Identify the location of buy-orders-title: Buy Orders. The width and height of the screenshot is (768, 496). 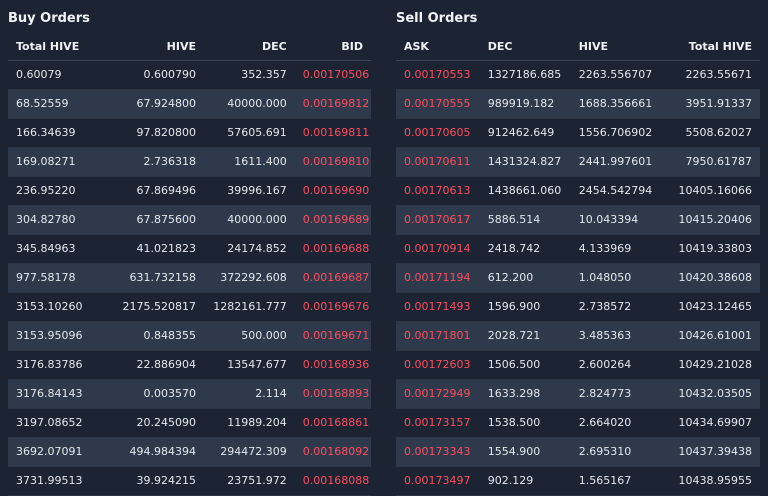
(49, 18).